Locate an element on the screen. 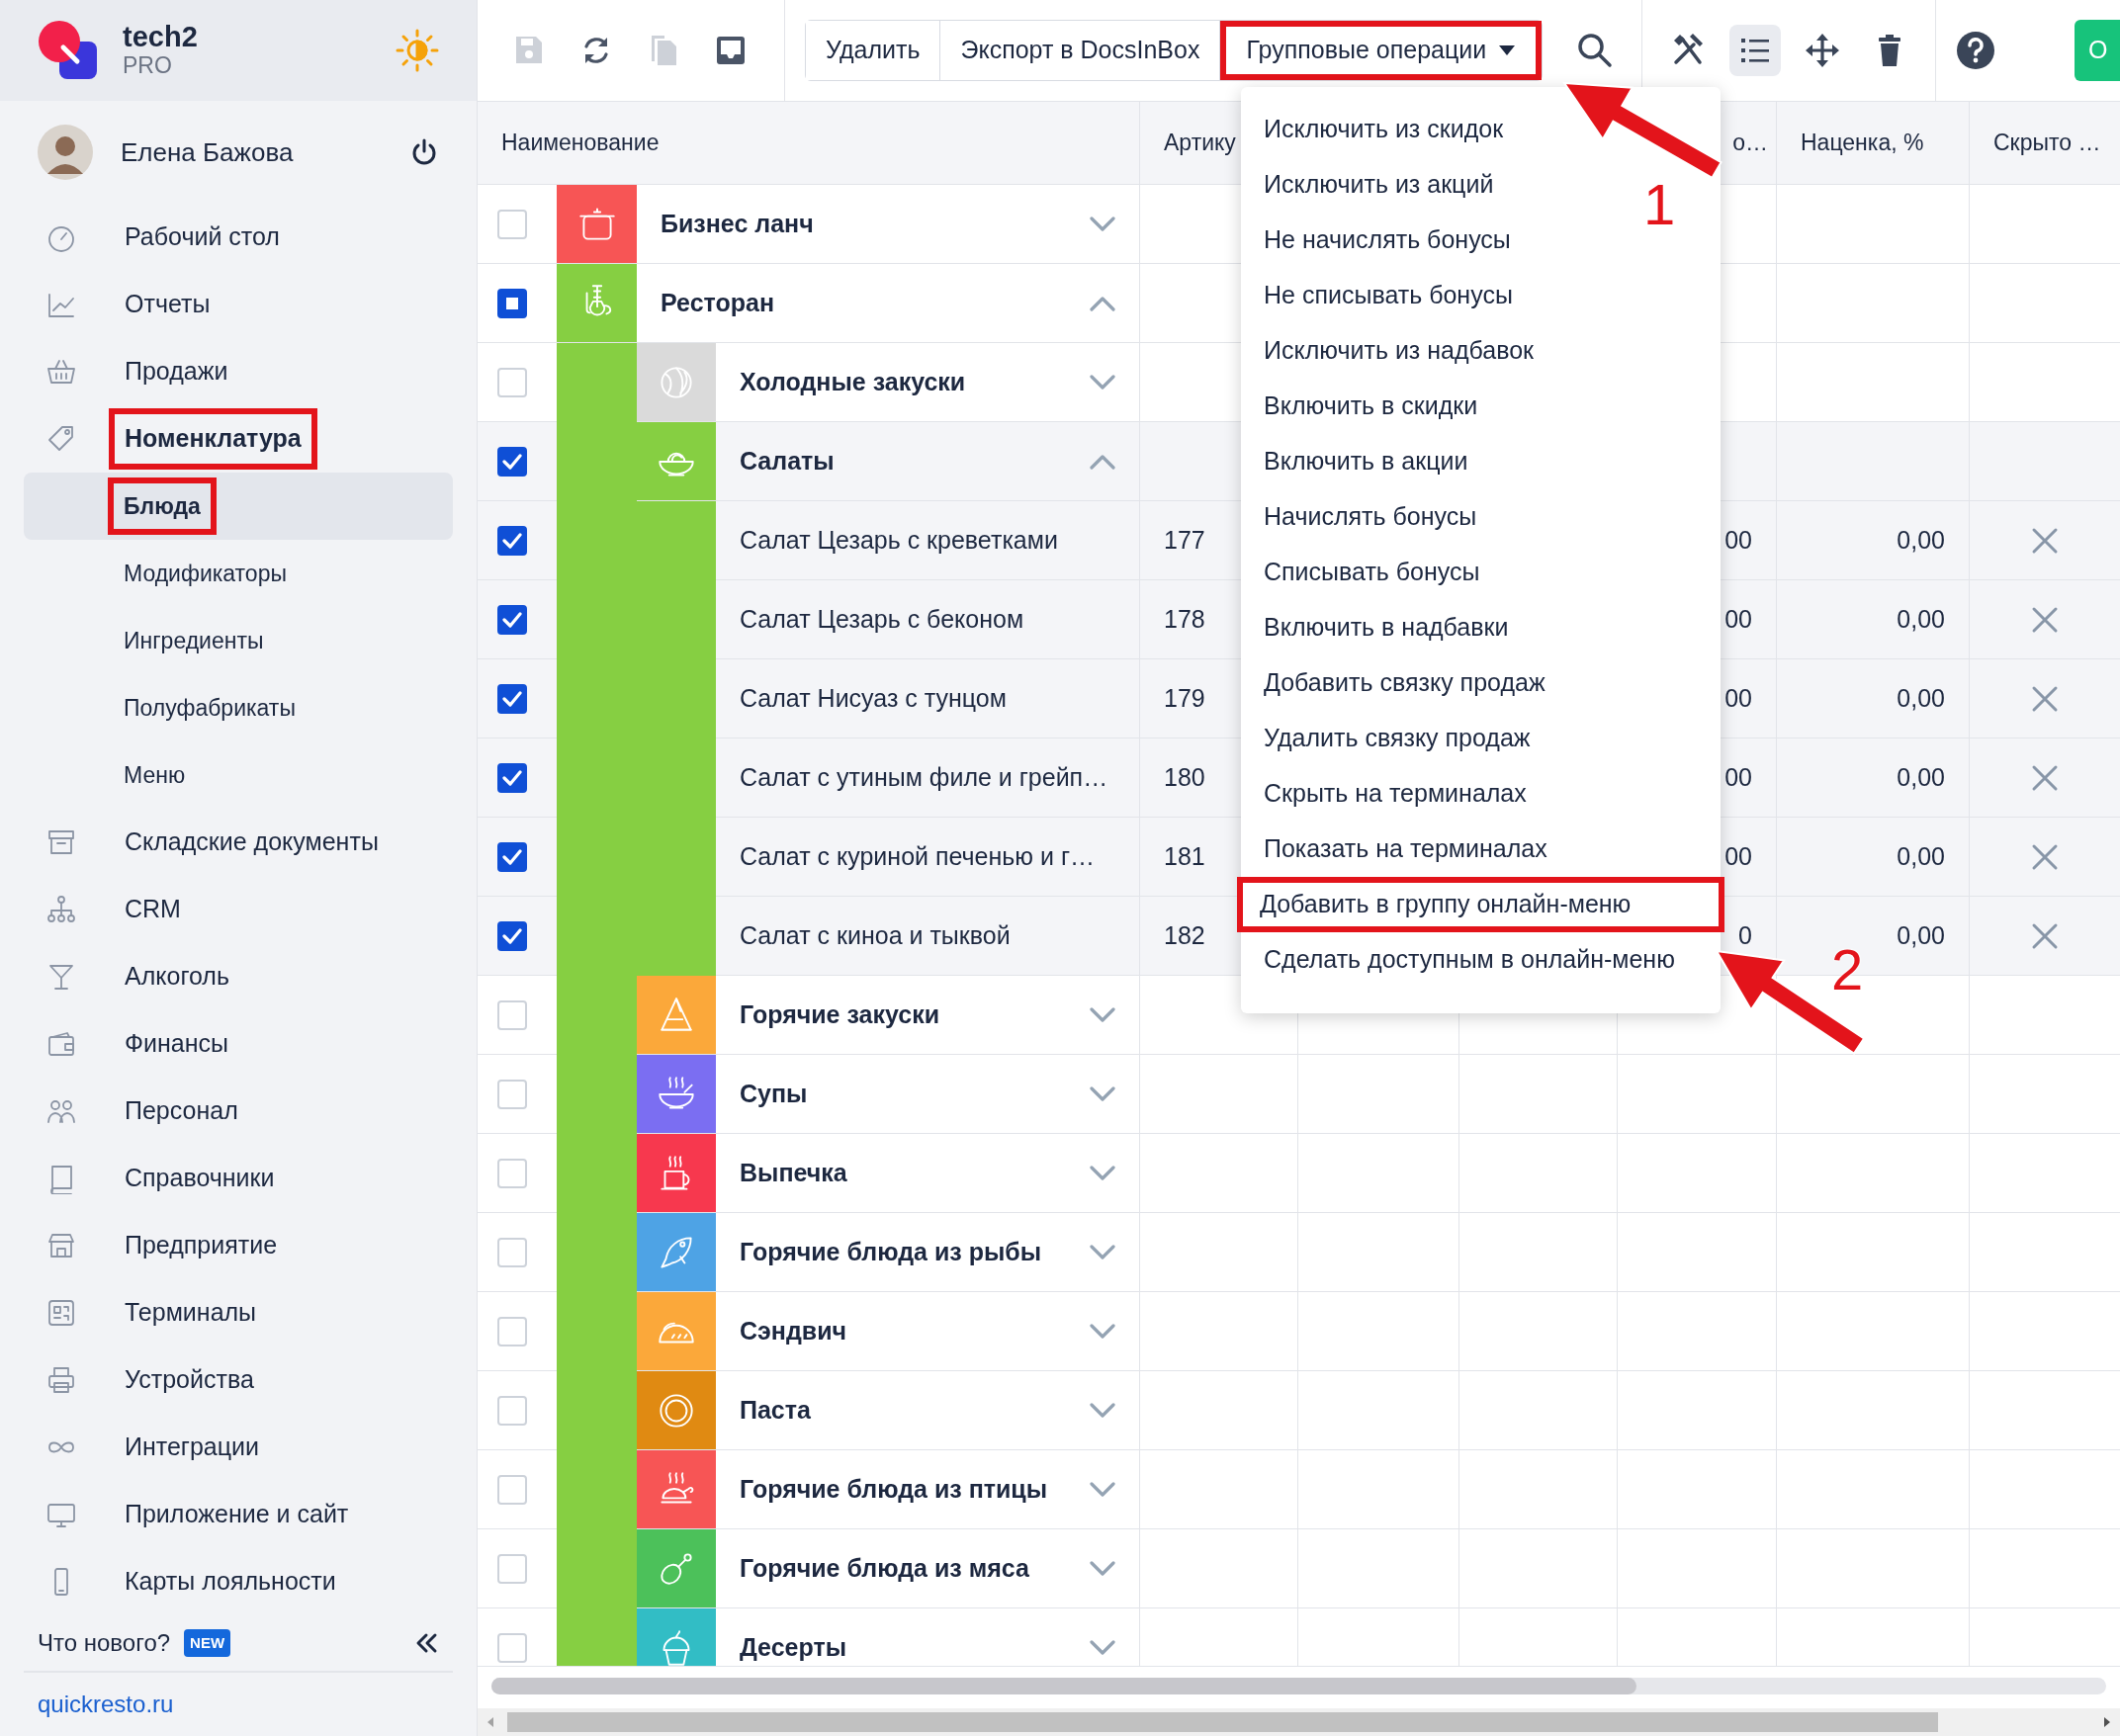 The height and width of the screenshot is (1736, 2120). scroll-left-icon is located at coordinates (490, 1722).